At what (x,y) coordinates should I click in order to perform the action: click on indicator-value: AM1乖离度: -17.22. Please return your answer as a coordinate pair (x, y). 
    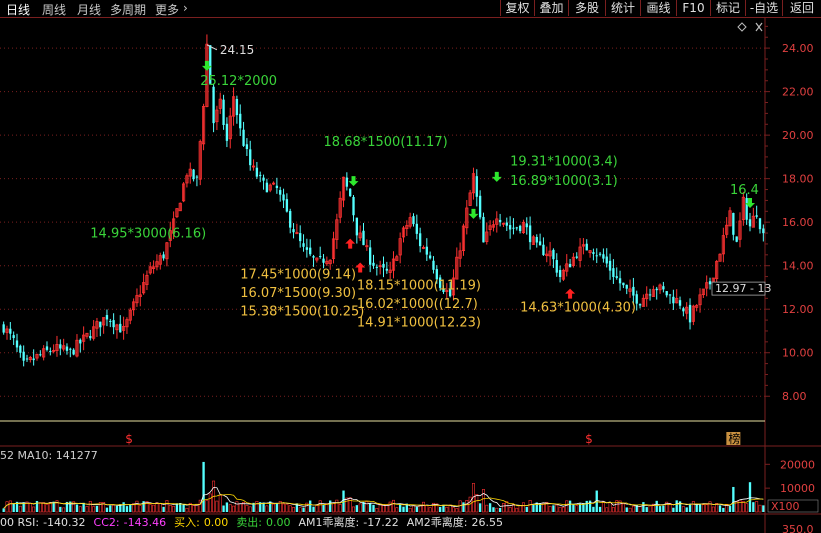
    Looking at the image, I should click on (351, 522).